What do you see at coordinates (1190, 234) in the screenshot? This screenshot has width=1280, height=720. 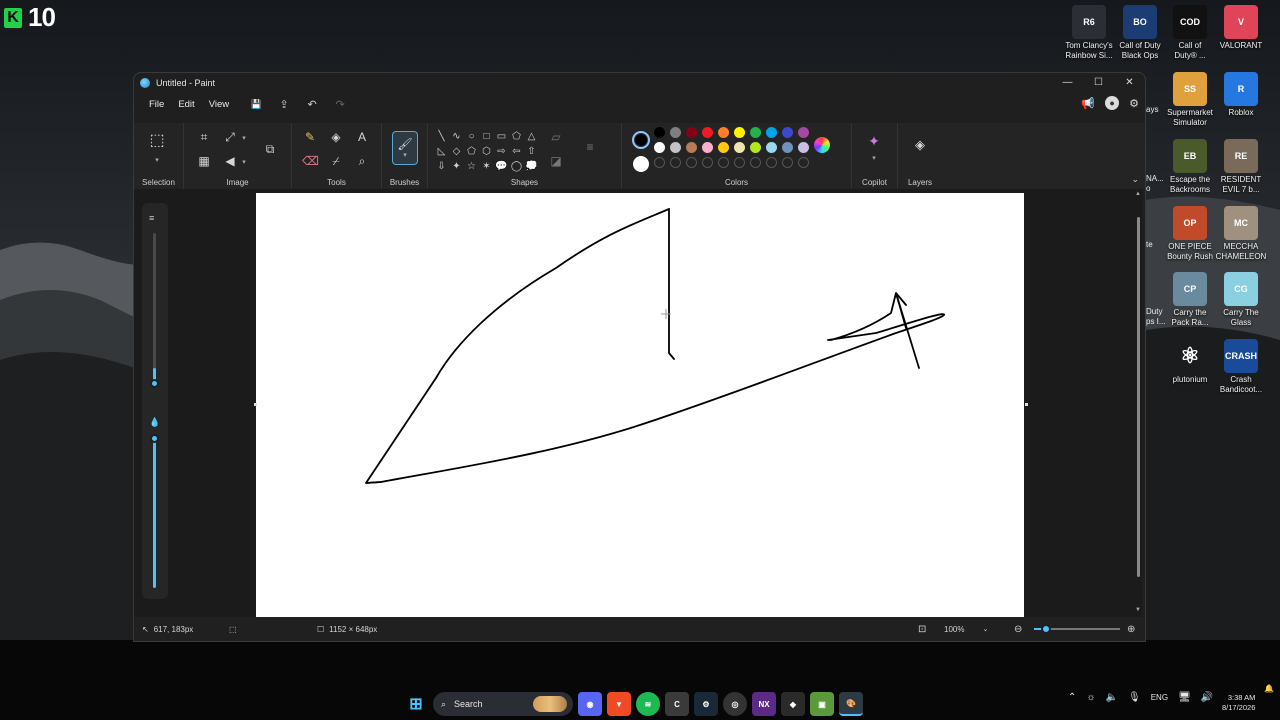 I see `desktop-icon: OP ONE PIECE Bounty Rush` at bounding box center [1190, 234].